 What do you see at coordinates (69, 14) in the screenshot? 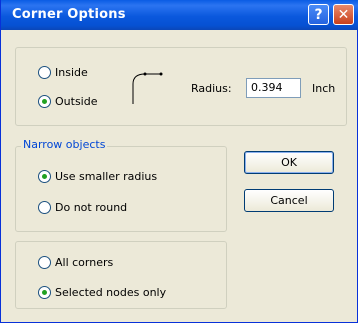
I see `dialog-title: Corner Options` at bounding box center [69, 14].